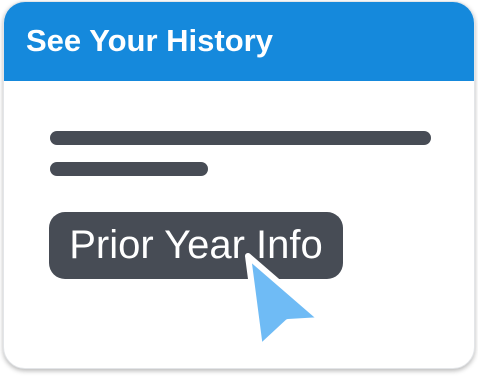  What do you see at coordinates (149, 40) in the screenshot?
I see `card-title: See Your History` at bounding box center [149, 40].